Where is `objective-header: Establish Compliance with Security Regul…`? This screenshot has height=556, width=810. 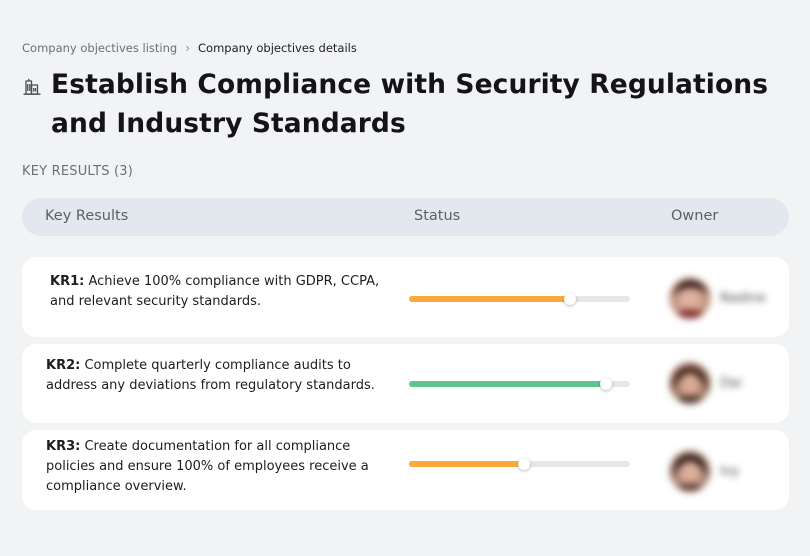
objective-header: Establish Compliance with Security Regul… is located at coordinates (396, 104).